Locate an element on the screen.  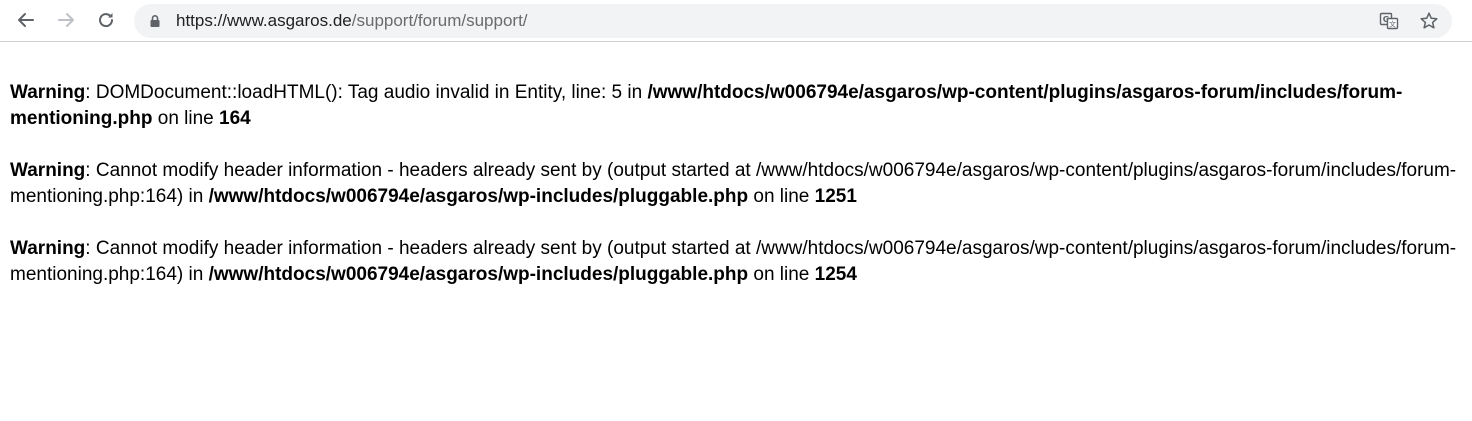
warning-line-number: 164 is located at coordinates (235, 118).